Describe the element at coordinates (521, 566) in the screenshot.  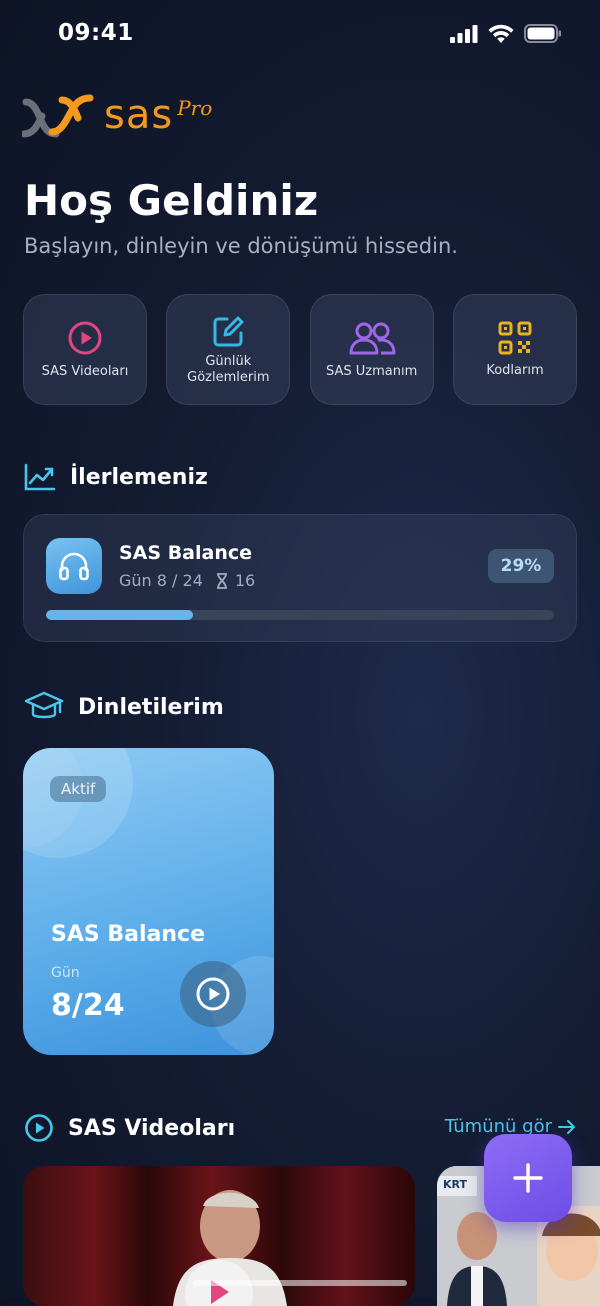
I see `progress-percent-badge: 29%` at that location.